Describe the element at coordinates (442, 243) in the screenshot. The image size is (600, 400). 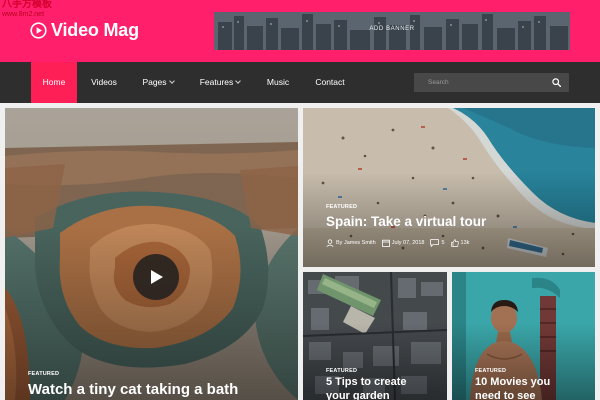
I see `comment-count: 5` at that location.